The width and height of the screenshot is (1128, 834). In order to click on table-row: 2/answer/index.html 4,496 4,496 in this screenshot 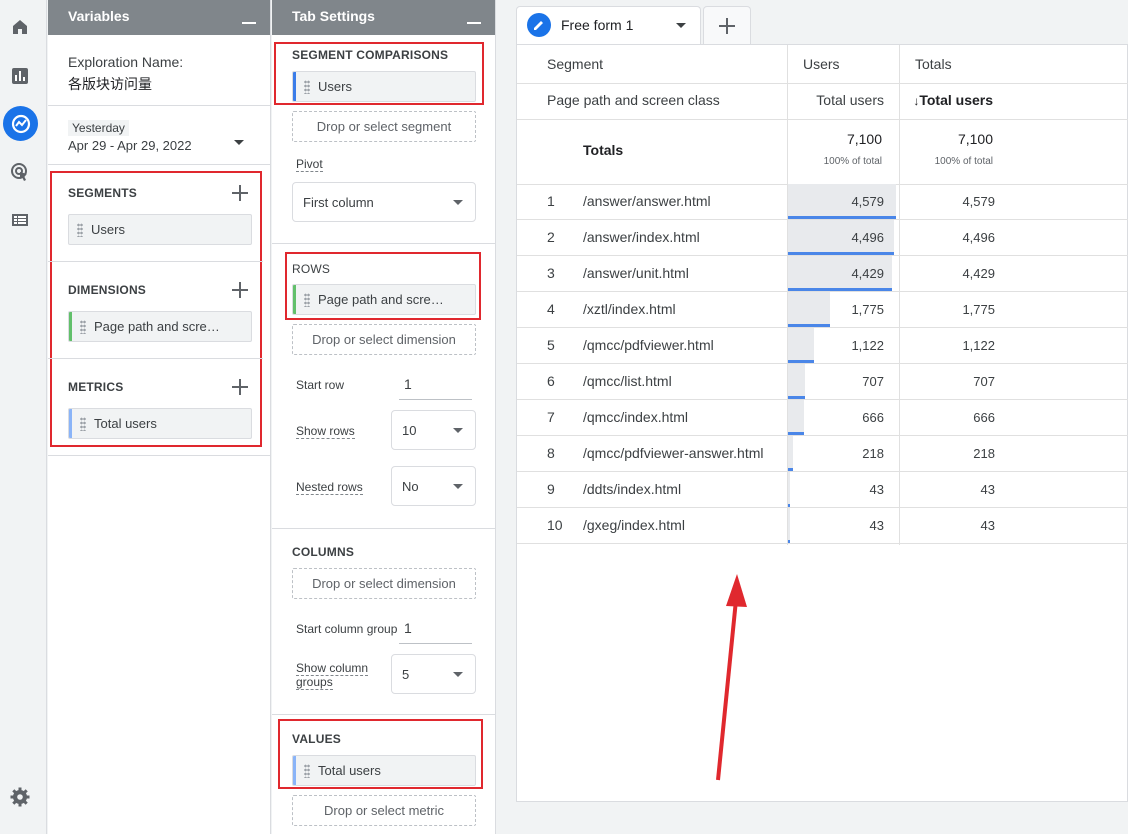, I will do `click(822, 238)`.